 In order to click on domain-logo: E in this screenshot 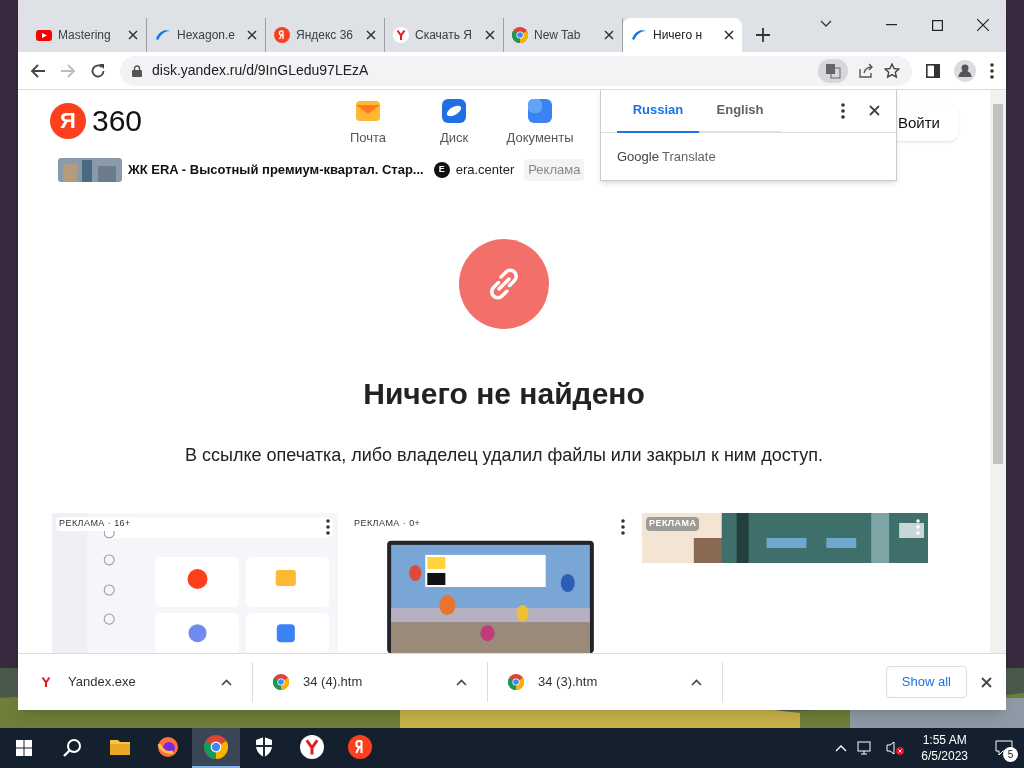, I will do `click(441, 170)`.